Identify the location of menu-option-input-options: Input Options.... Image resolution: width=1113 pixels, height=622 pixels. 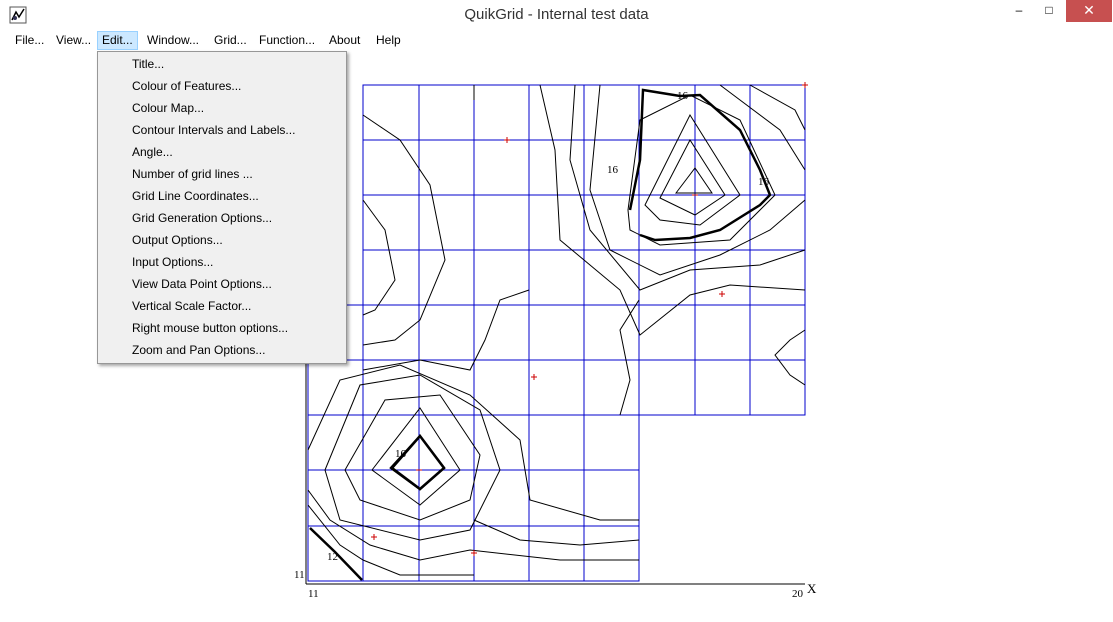
(172, 262).